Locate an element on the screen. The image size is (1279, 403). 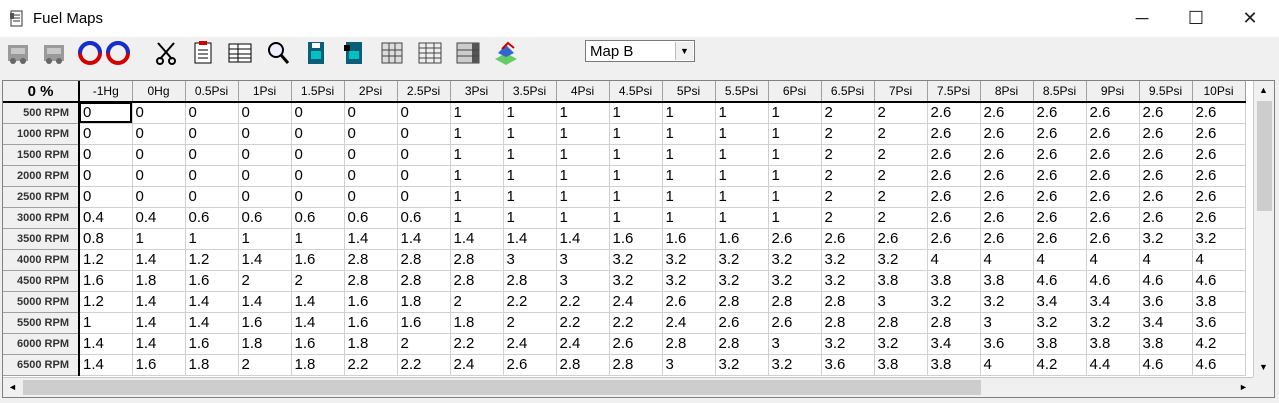
column-header: 6.5Psi is located at coordinates (848, 92).